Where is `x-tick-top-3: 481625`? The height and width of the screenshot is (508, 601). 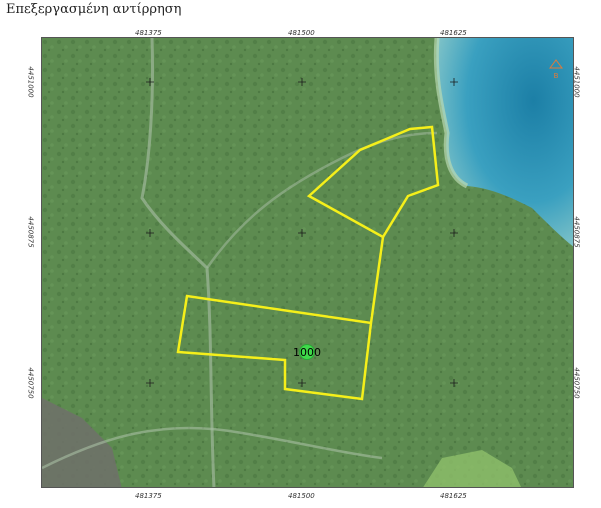 x-tick-top-3: 481625 is located at coordinates (453, 33).